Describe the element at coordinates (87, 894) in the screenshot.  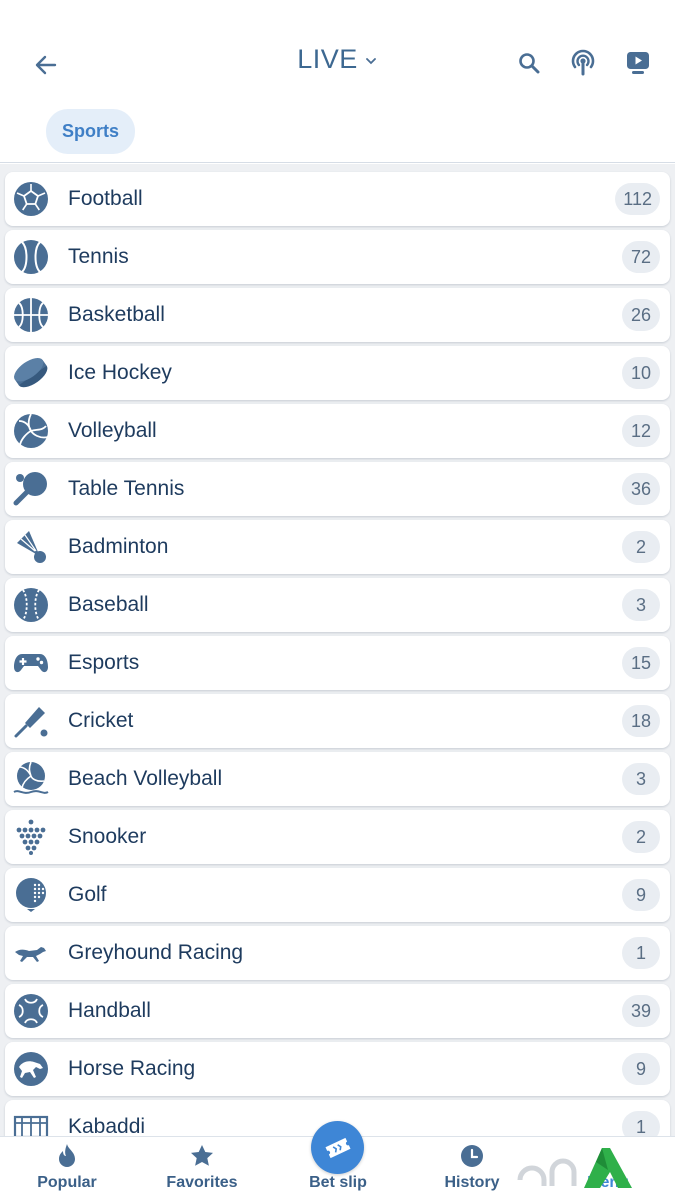
I see `sport-name: Golf` at that location.